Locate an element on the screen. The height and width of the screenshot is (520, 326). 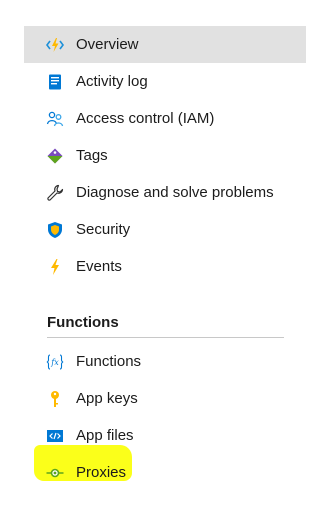
menu-item-access-control: Access control (IAM) is located at coordinates (165, 118).